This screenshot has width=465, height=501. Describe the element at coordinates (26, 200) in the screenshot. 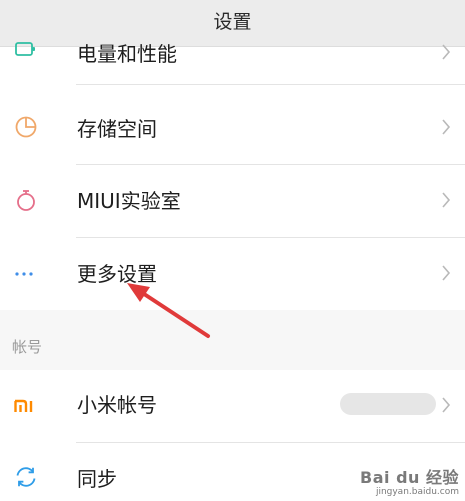

I see `flask-icon` at that location.